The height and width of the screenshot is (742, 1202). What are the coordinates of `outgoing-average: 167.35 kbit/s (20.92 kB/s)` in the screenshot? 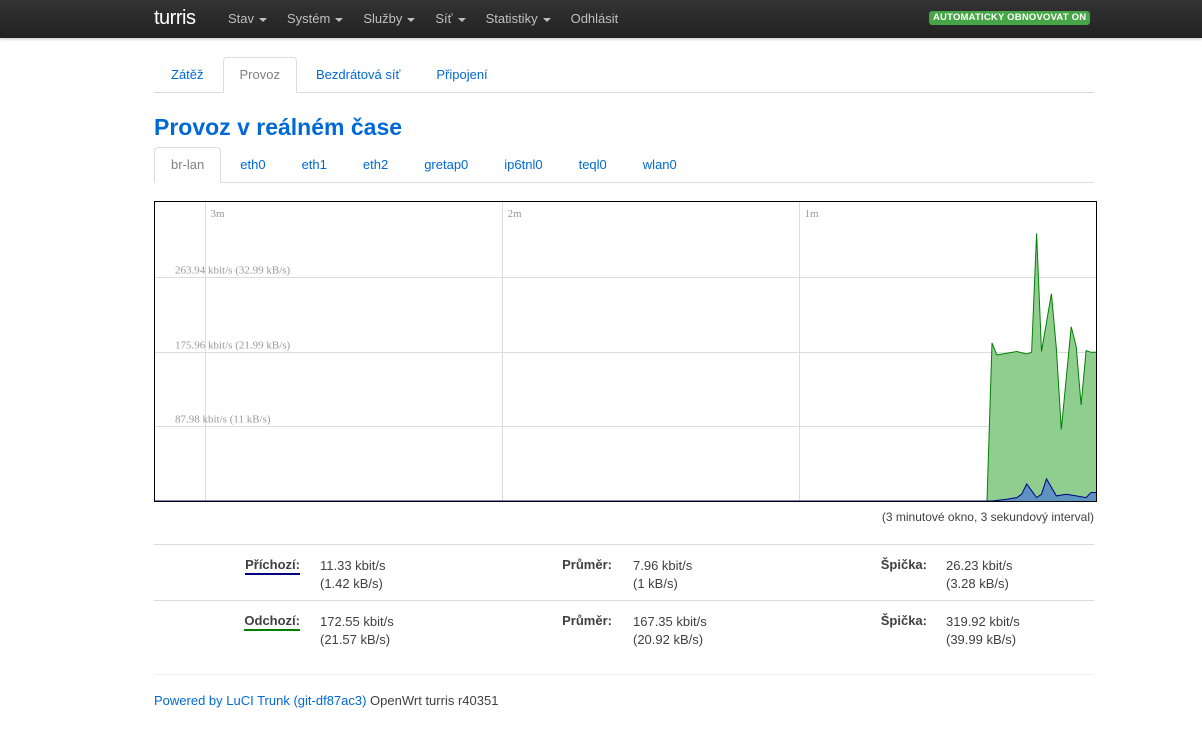 It's located at (670, 631).